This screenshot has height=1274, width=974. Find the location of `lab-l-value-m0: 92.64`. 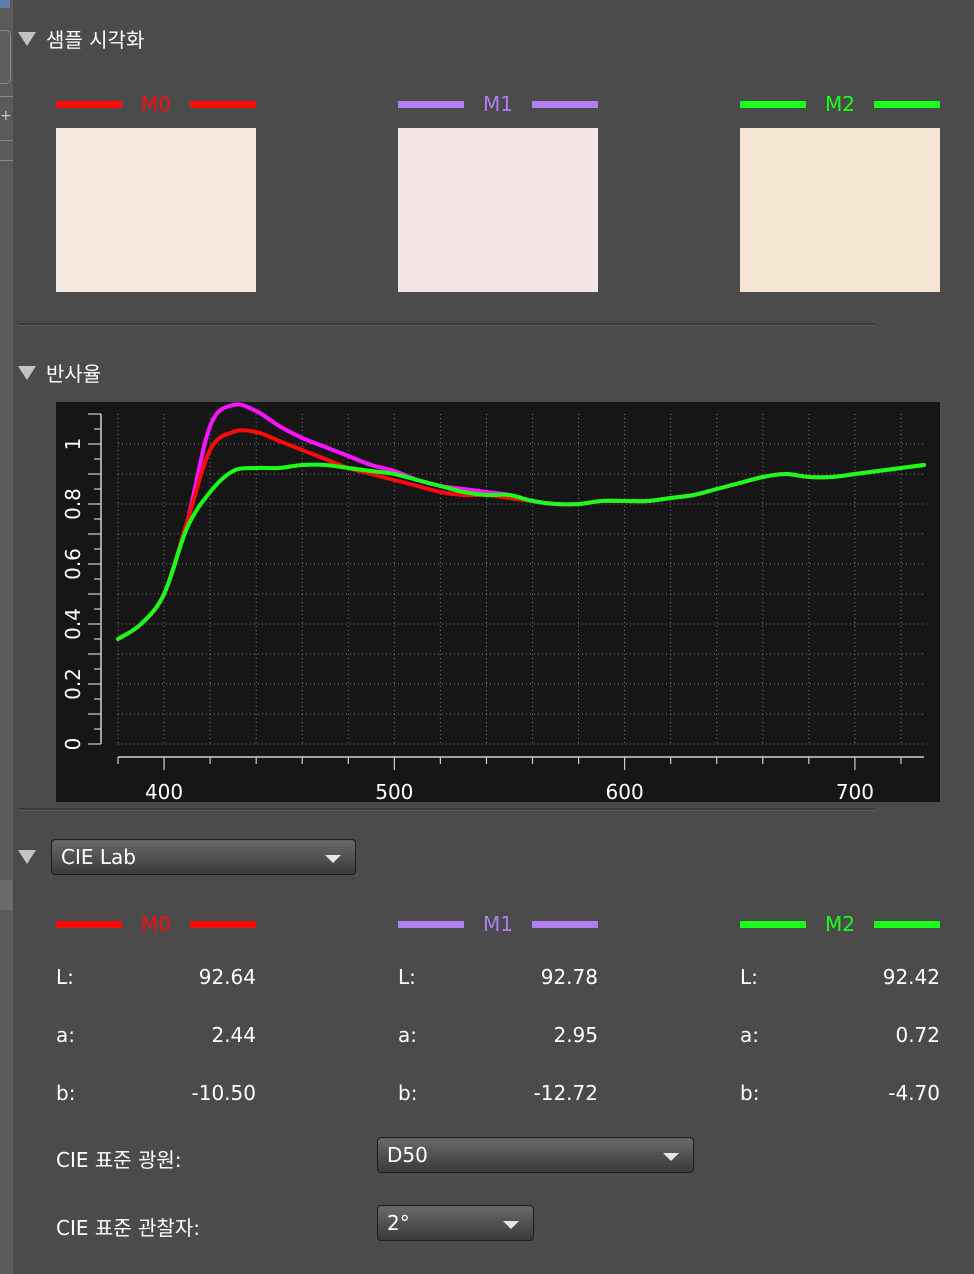

lab-l-value-m0: 92.64 is located at coordinates (227, 977).